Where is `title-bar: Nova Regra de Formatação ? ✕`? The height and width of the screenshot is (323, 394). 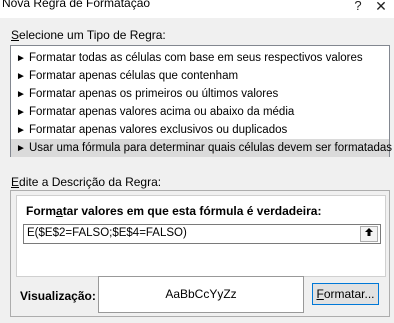 title-bar: Nova Regra de Formatação ? ✕ is located at coordinates (197, 9).